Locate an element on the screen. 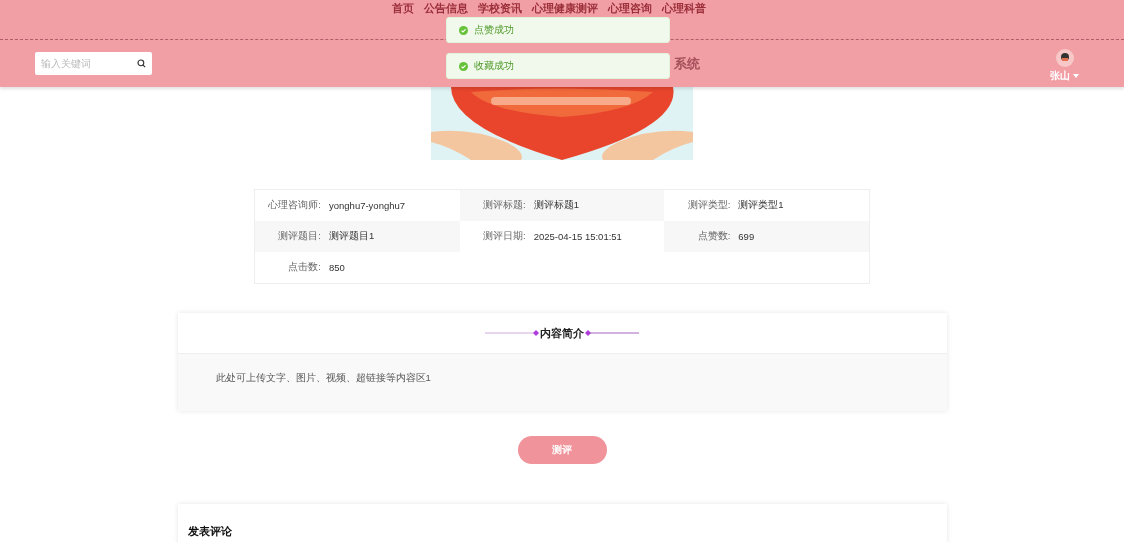 Image resolution: width=1124 pixels, height=542 pixels. nav-link: 公告信息 is located at coordinates (446, 8).